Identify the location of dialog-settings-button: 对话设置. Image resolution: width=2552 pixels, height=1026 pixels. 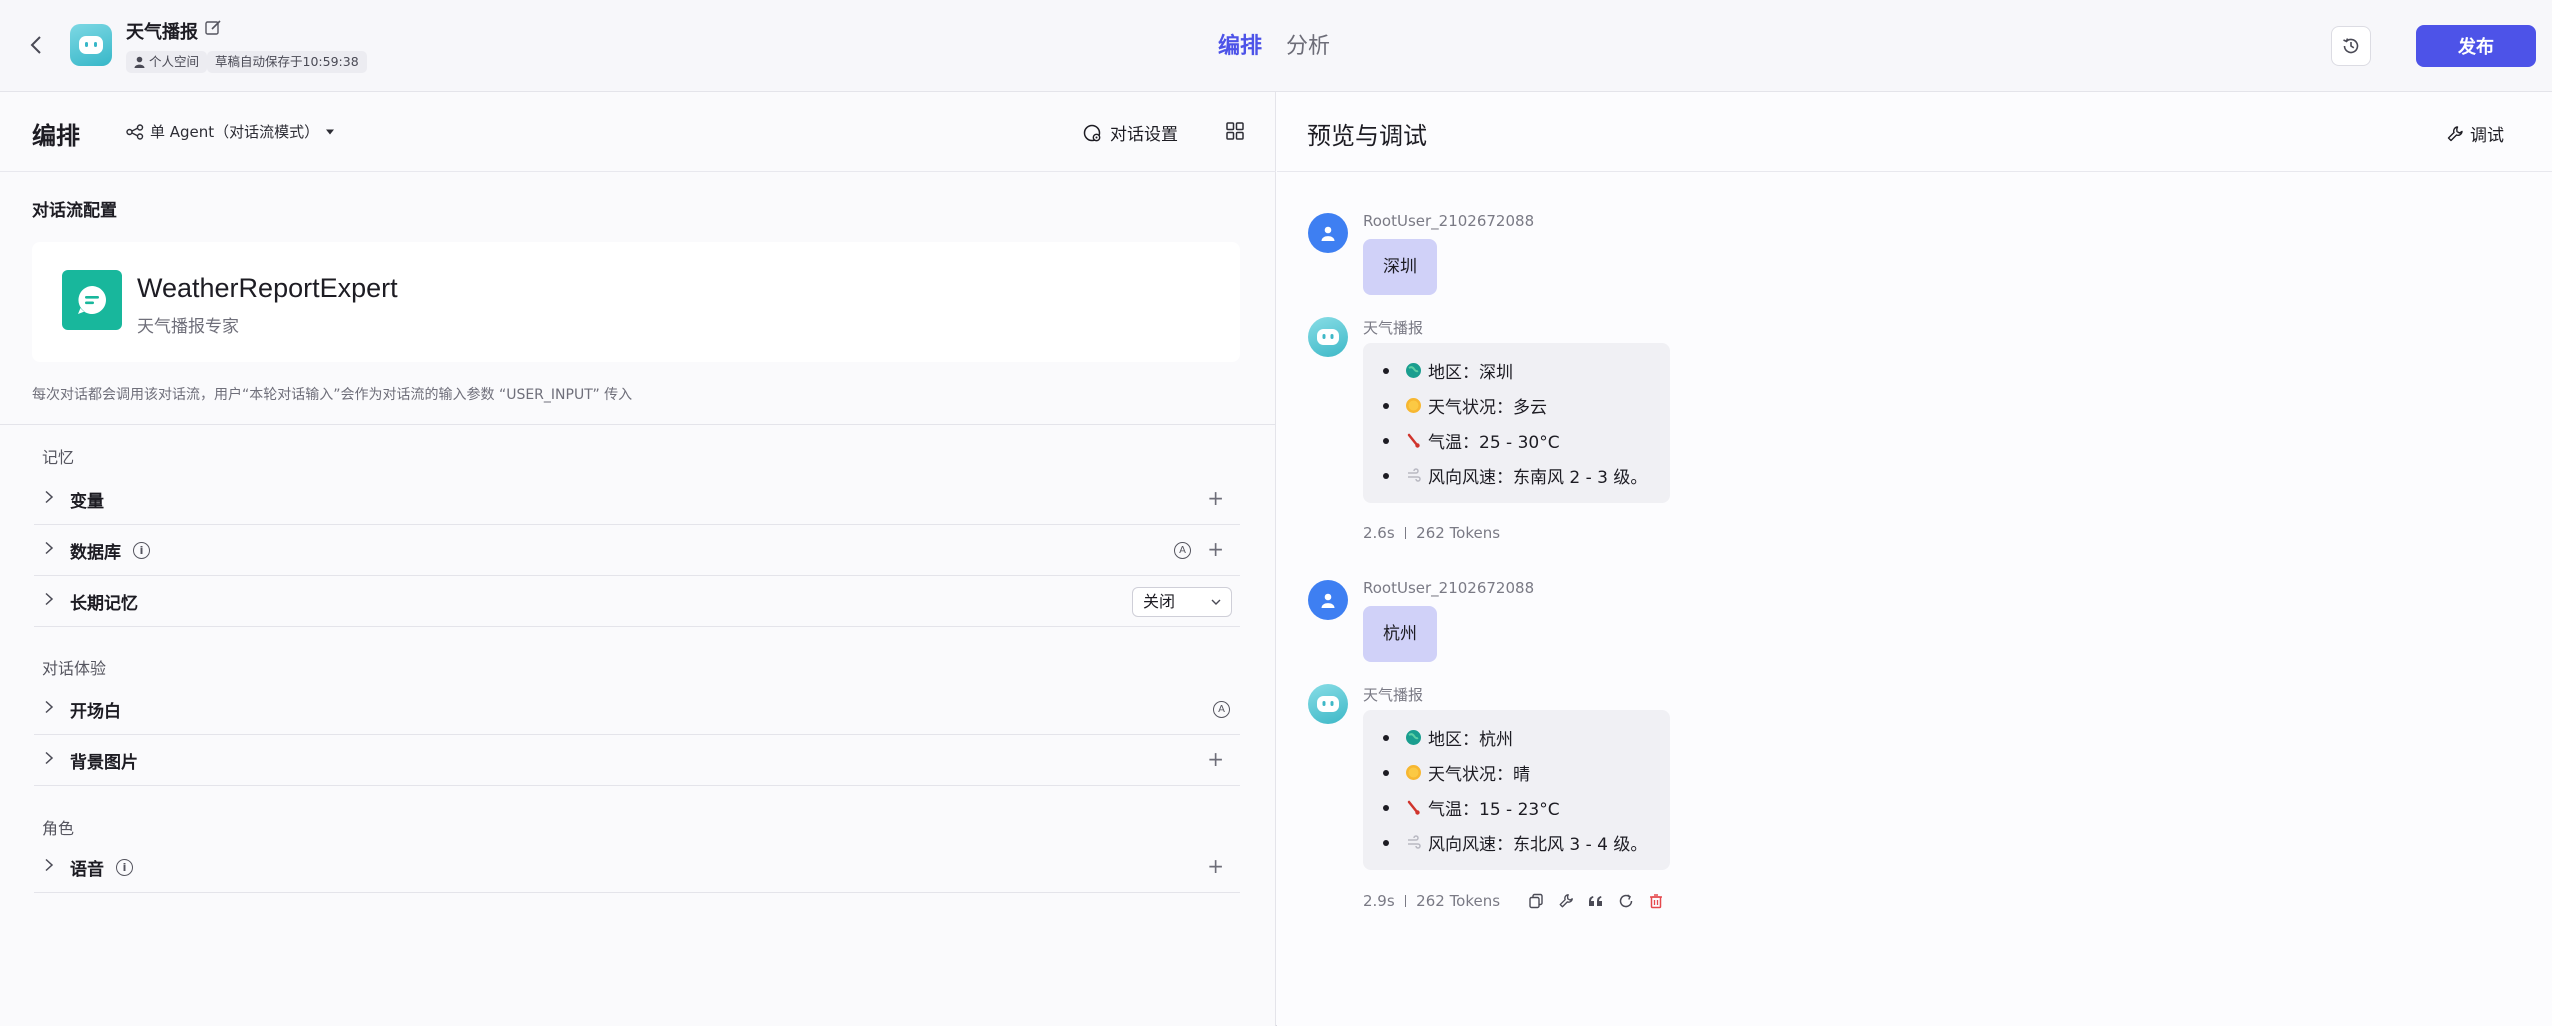
(1130, 132).